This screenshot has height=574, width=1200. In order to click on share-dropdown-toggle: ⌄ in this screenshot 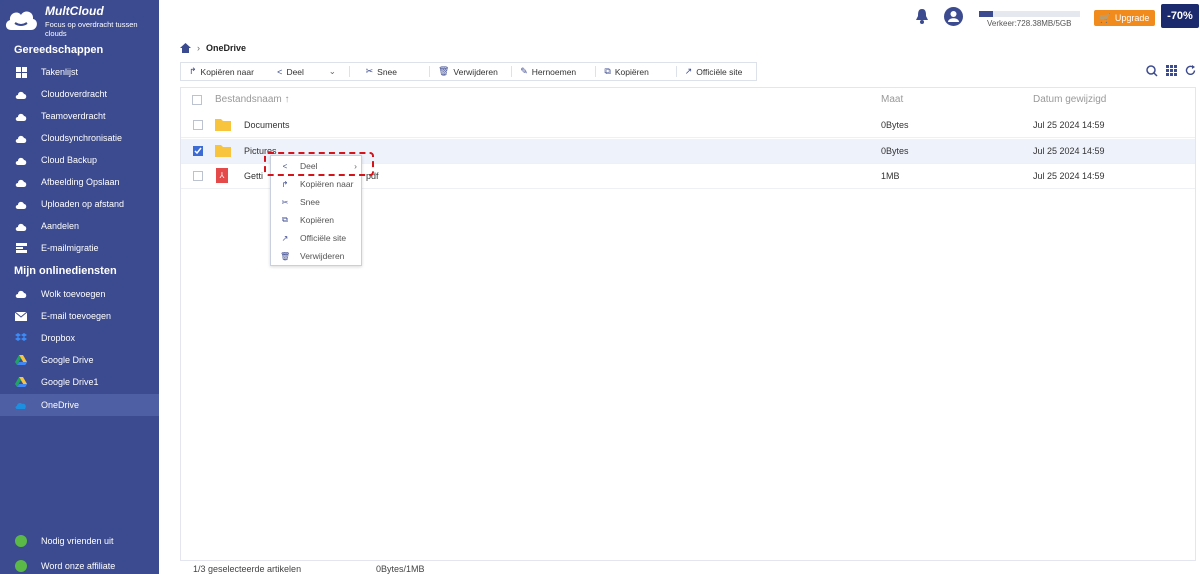, I will do `click(335, 71)`.